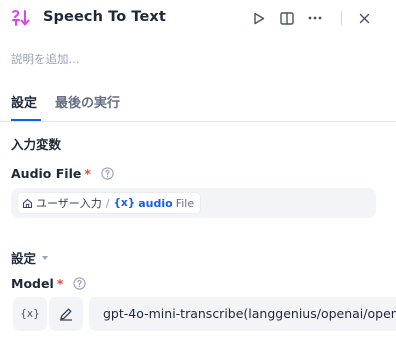  I want to click on variable-tag: ユーザー入力 / {x} audio File, so click(109, 203).